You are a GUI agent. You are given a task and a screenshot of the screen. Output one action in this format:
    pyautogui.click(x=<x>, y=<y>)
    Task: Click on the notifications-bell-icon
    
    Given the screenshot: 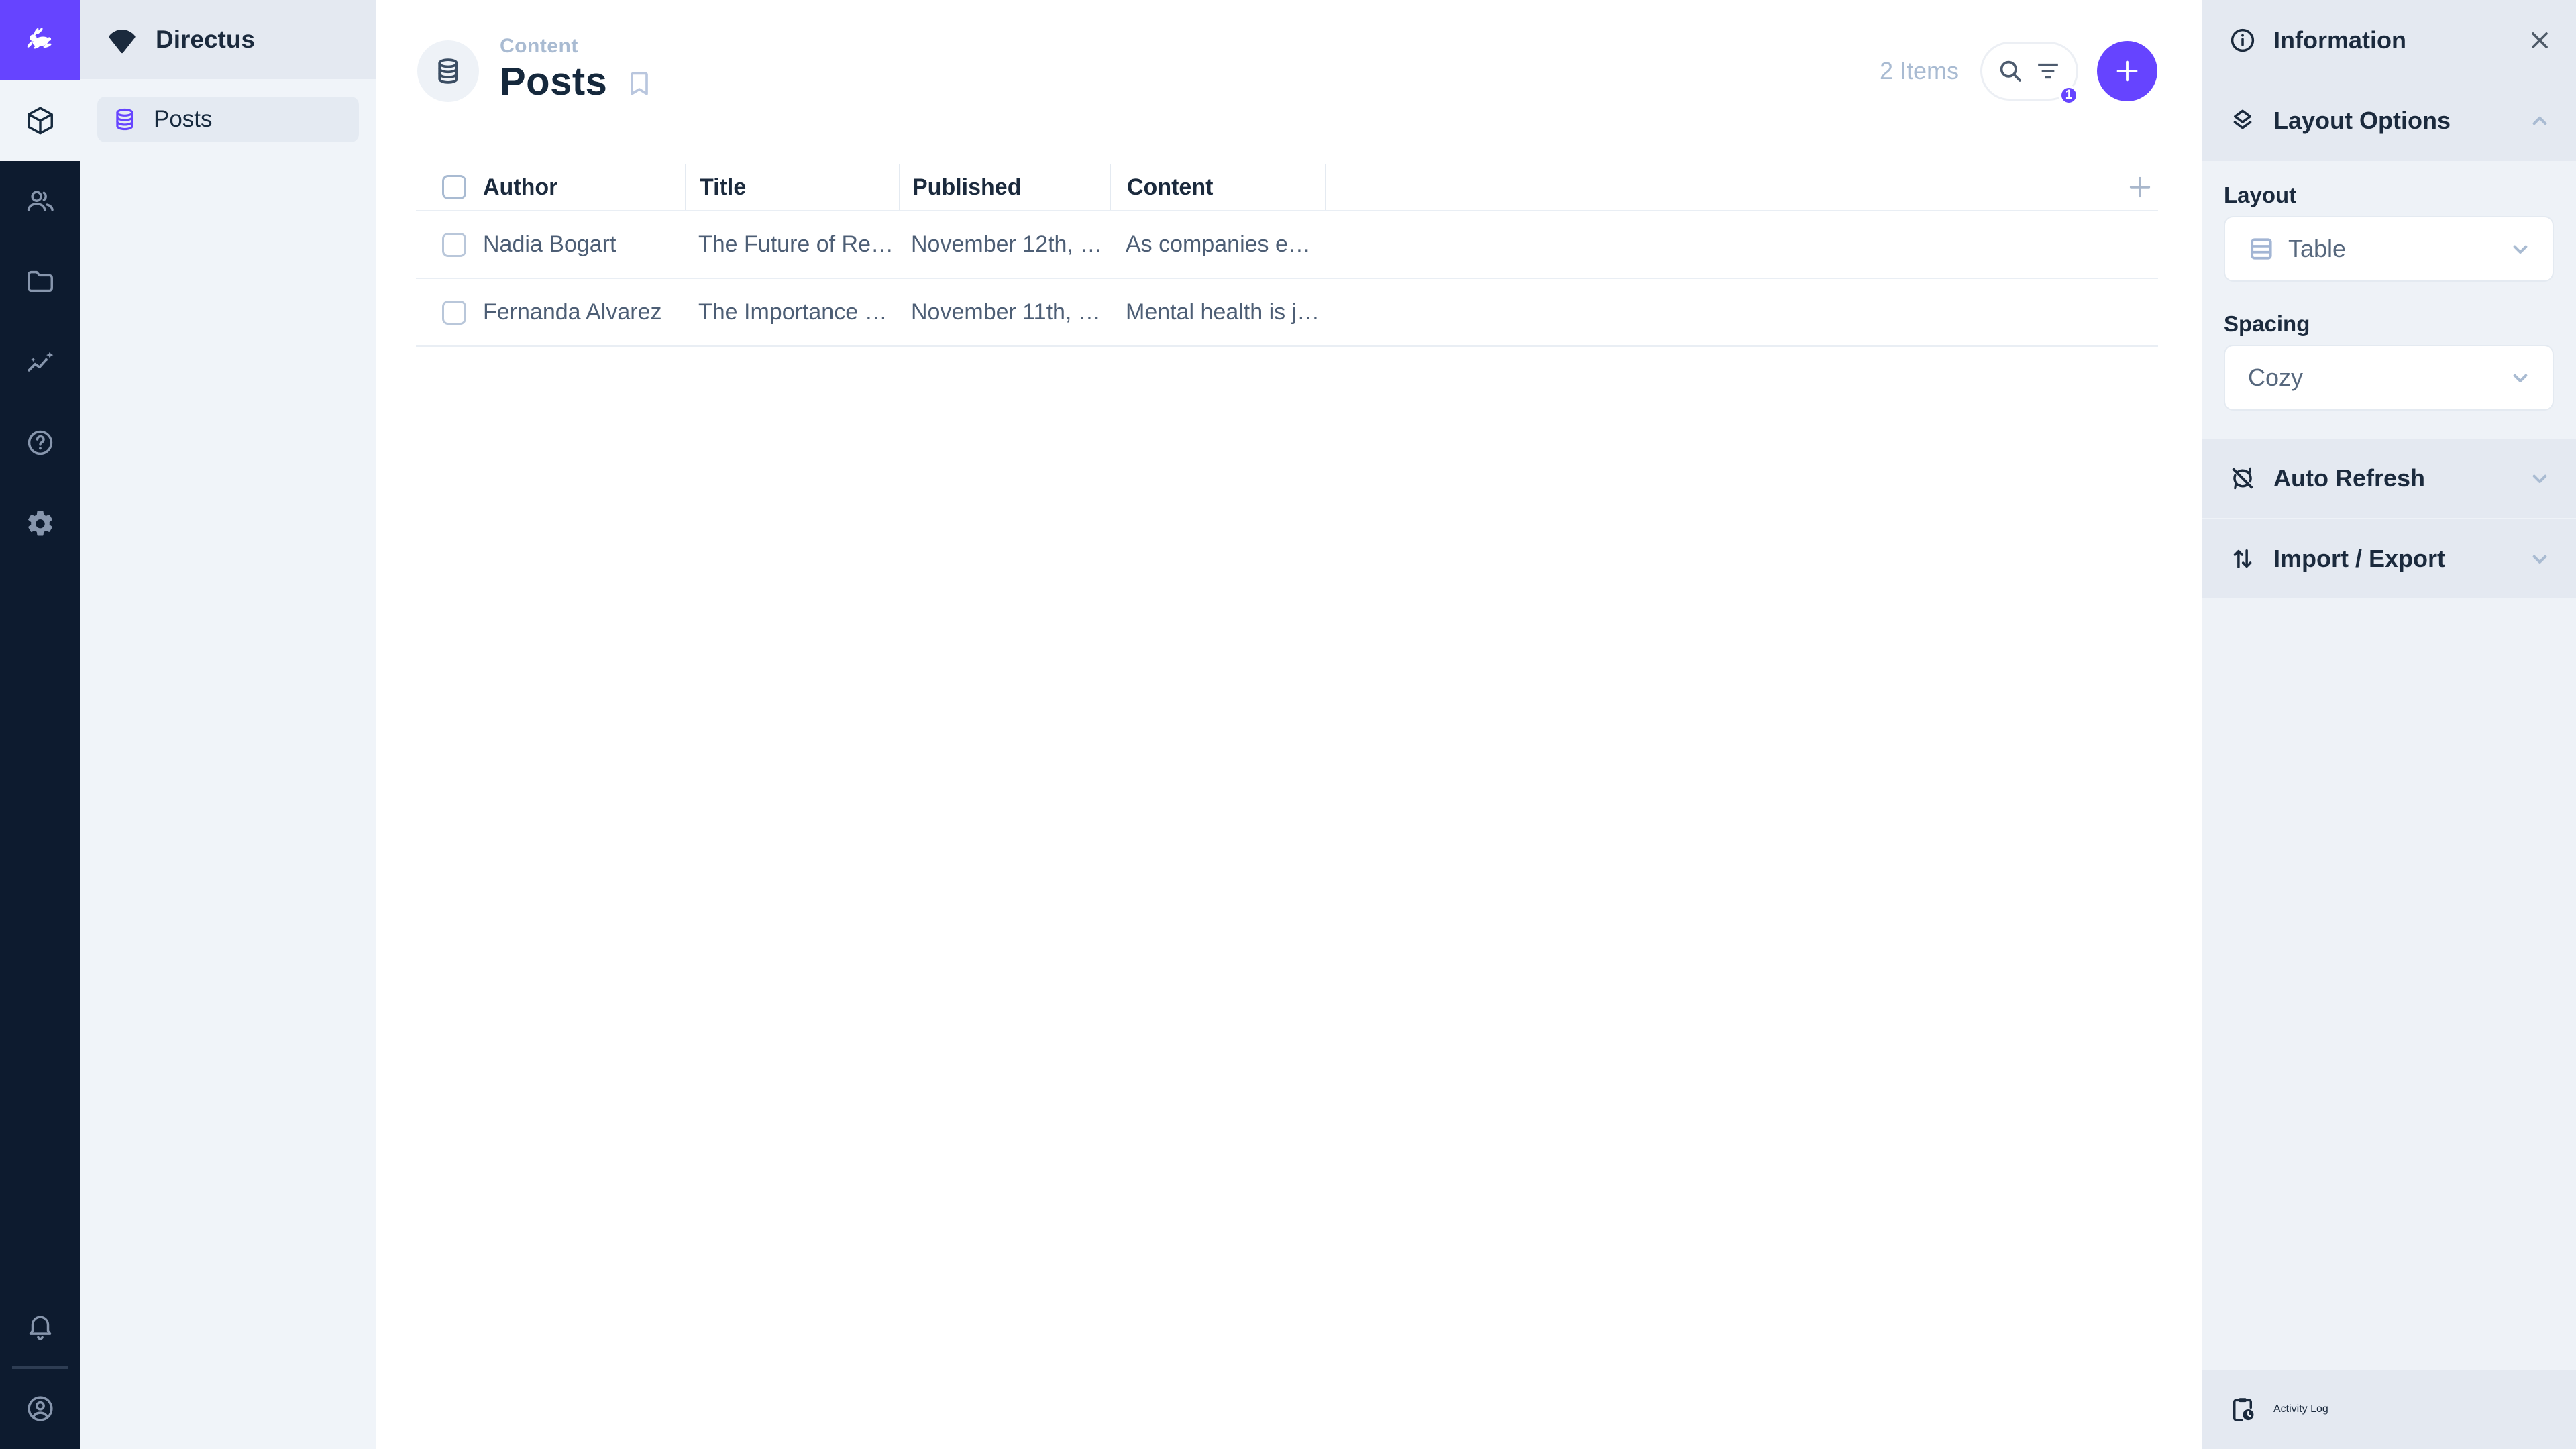 What is the action you would take?
    pyautogui.click(x=40, y=1326)
    